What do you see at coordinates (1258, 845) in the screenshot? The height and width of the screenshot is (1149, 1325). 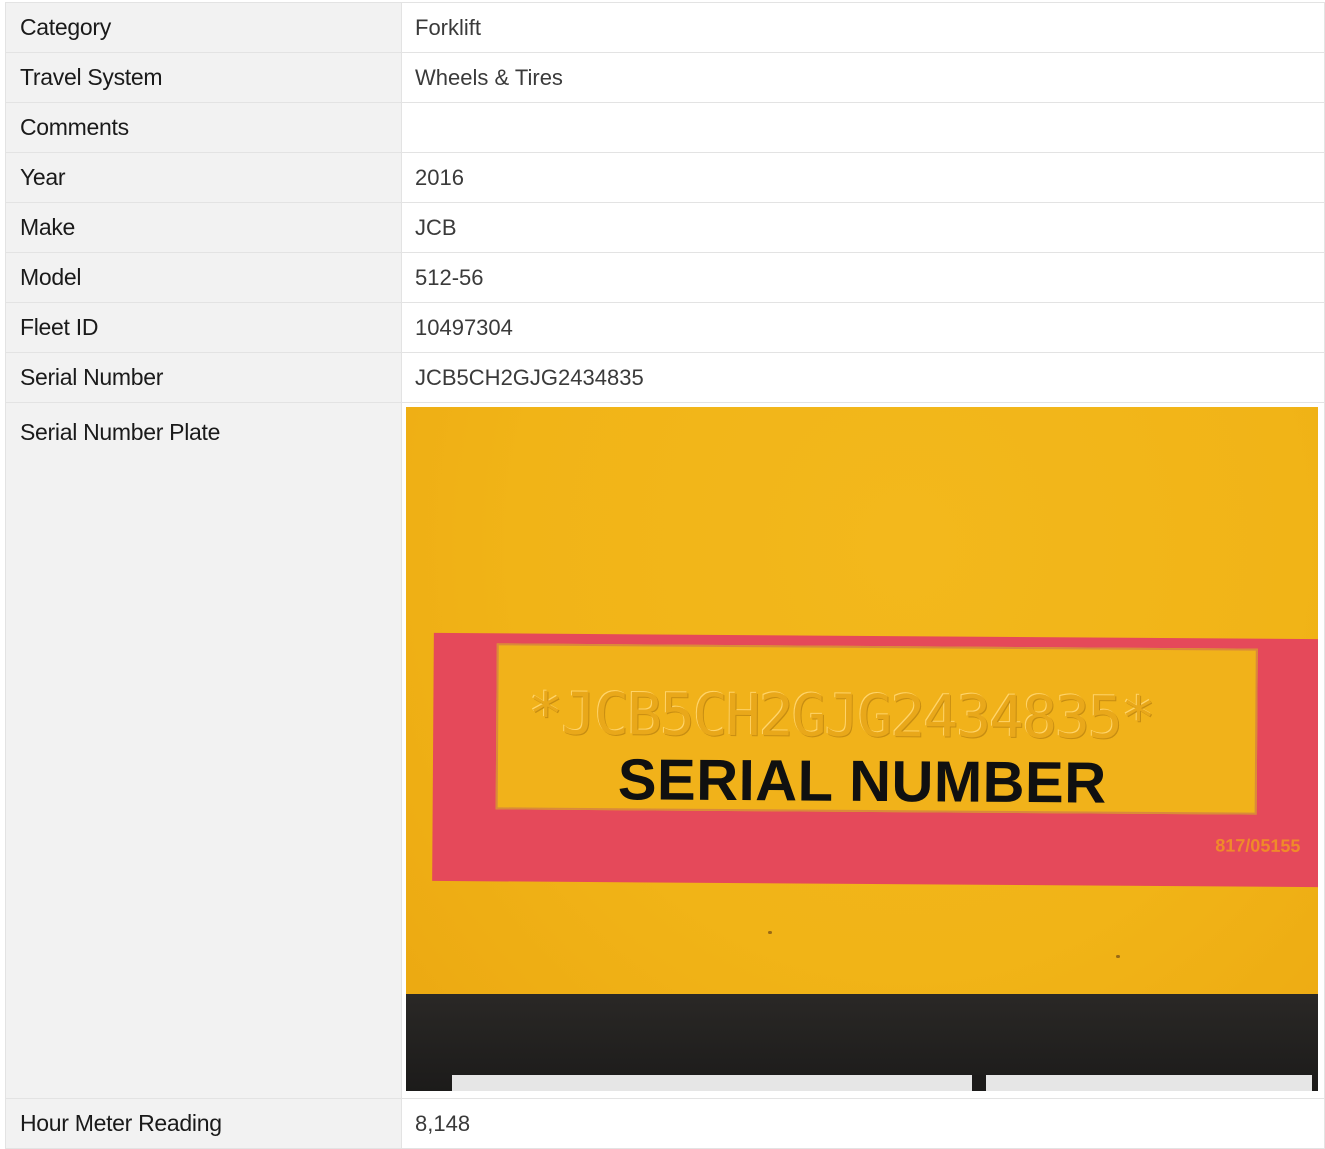 I see `plate-code: 817/05155` at bounding box center [1258, 845].